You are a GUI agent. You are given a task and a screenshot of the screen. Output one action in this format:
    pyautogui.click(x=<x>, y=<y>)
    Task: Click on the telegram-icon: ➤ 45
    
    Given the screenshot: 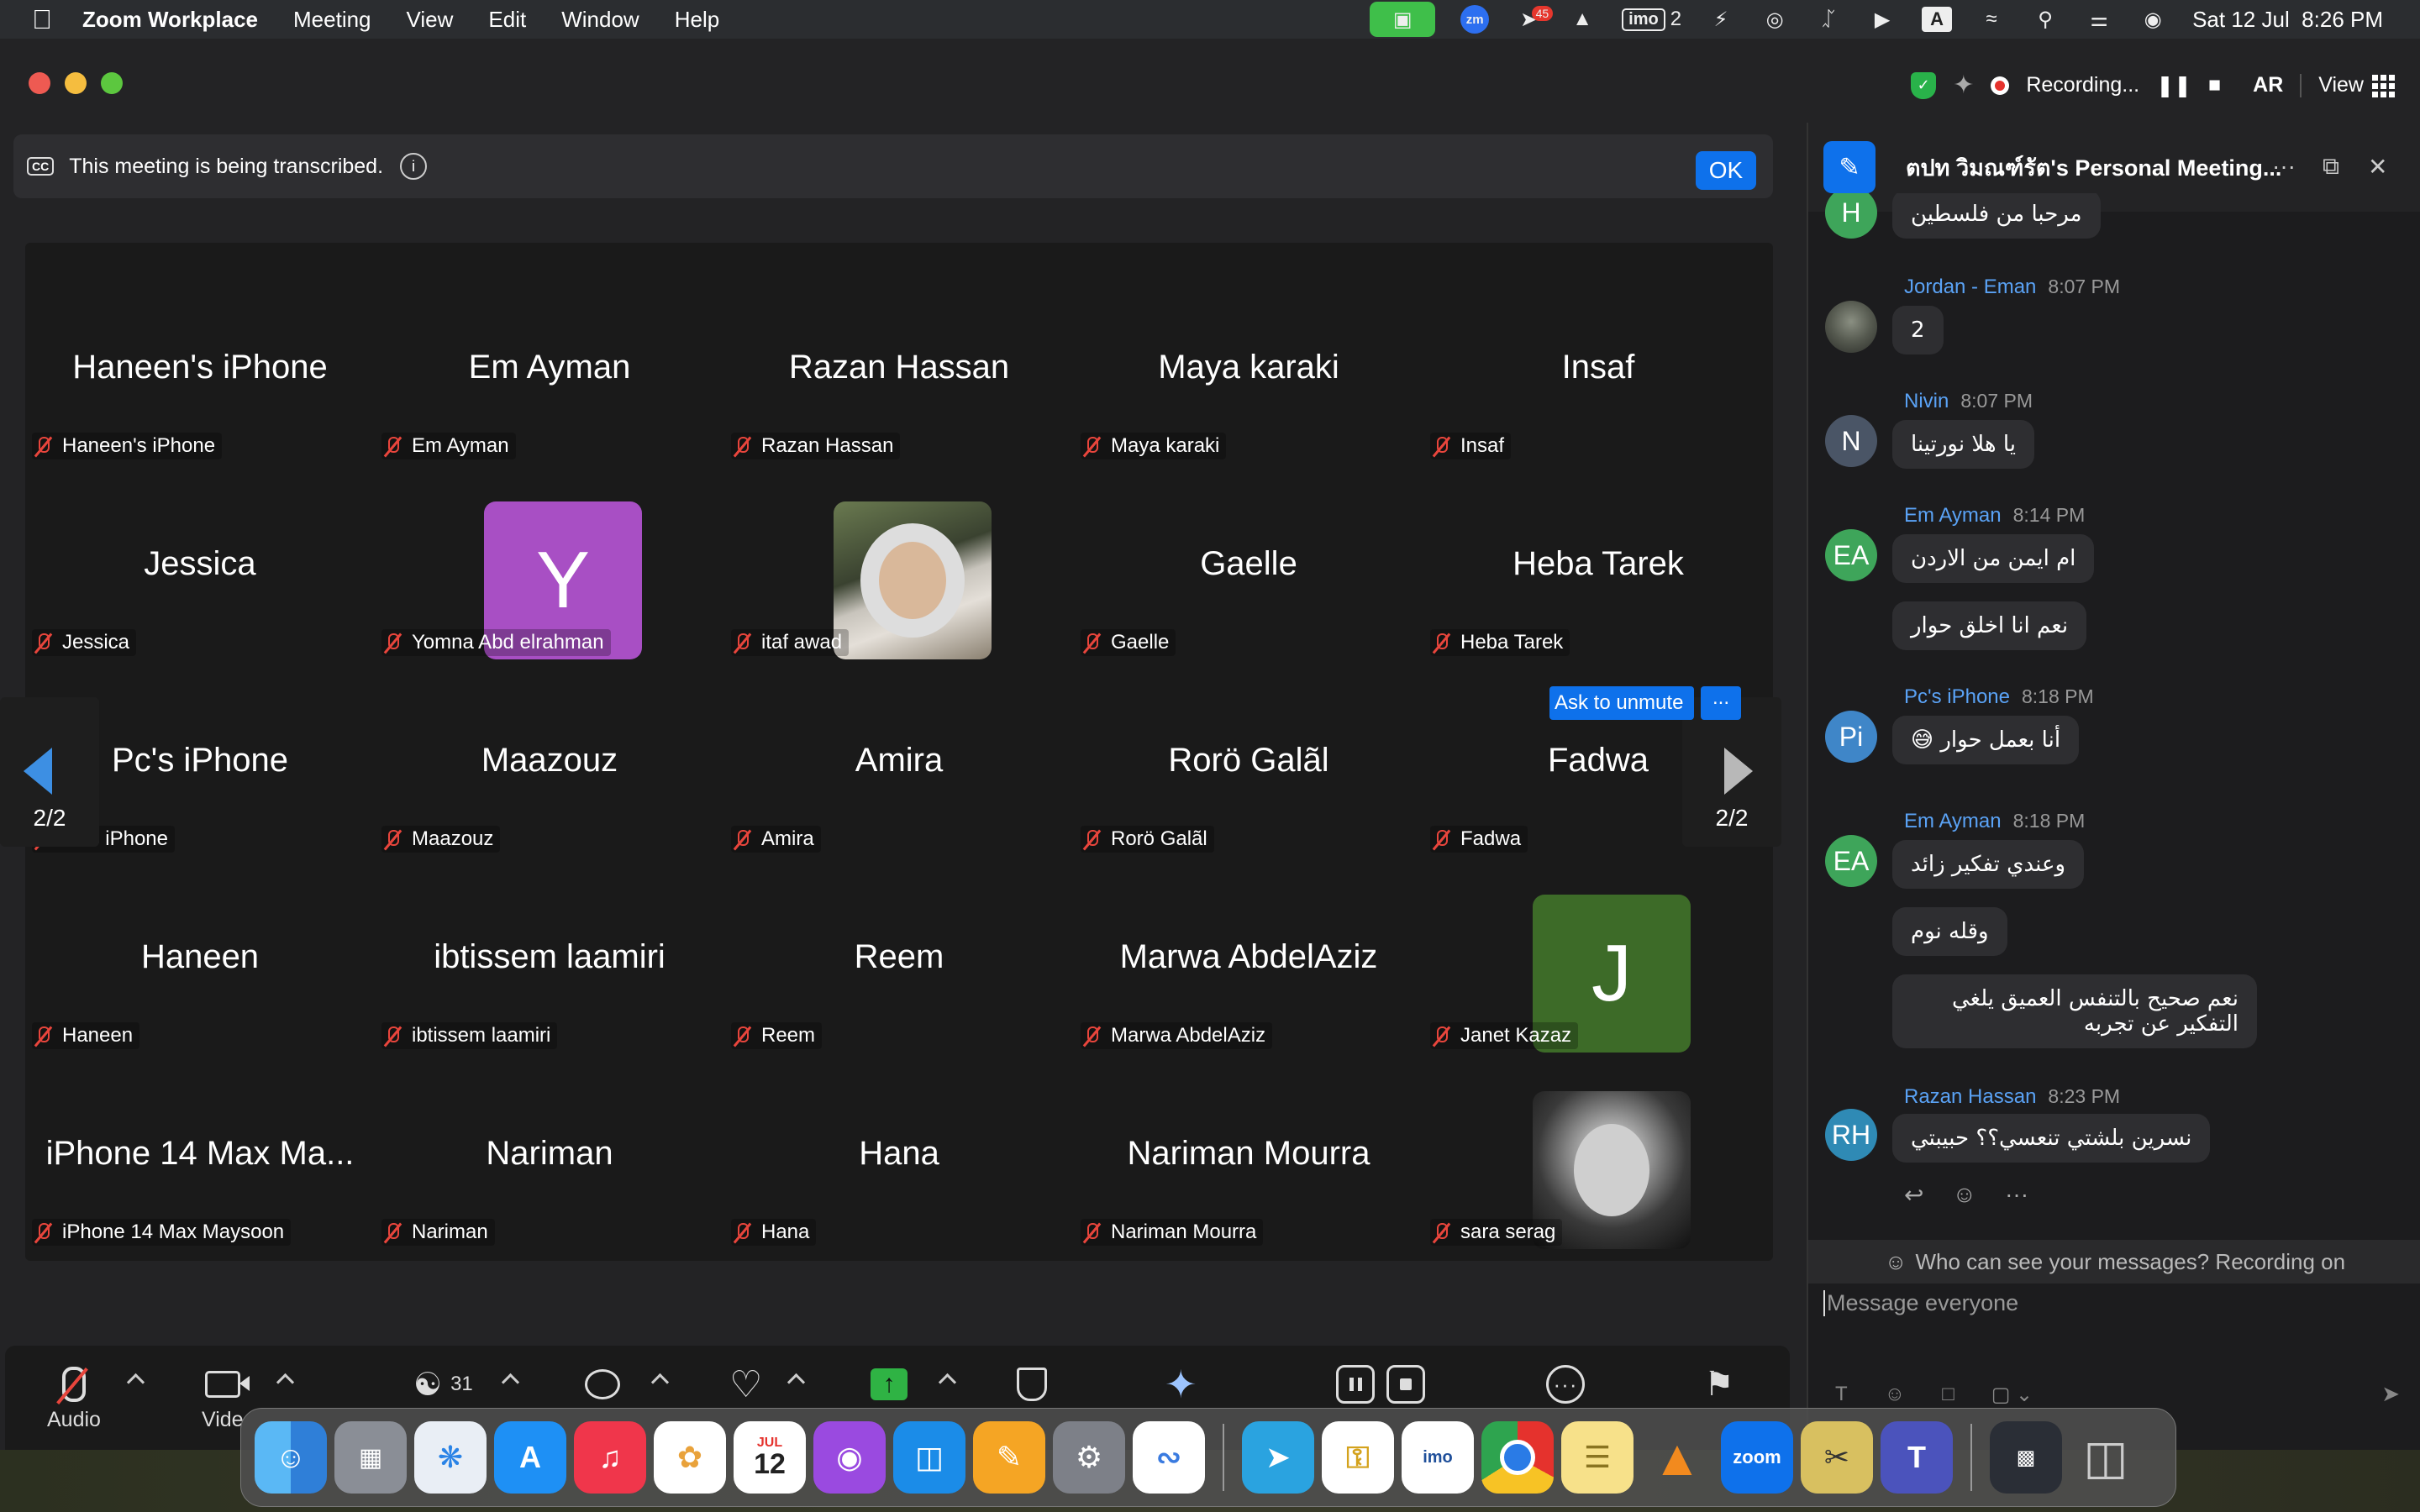 What is the action you would take?
    pyautogui.click(x=1534, y=18)
    